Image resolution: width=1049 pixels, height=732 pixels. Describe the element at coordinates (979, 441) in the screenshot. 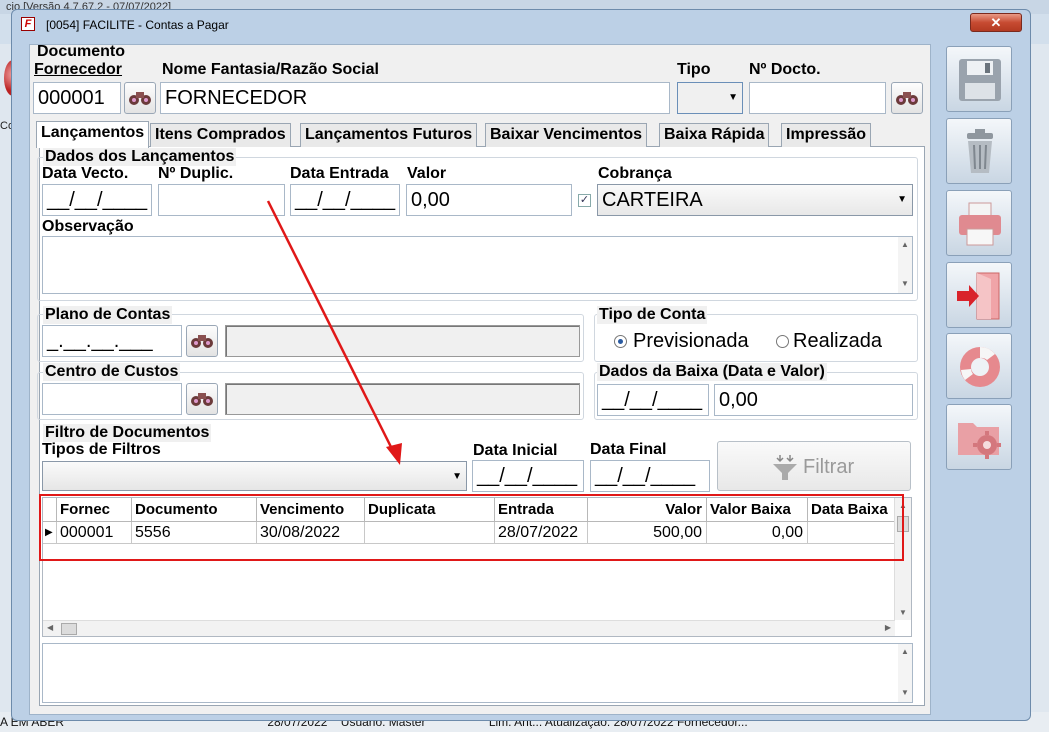

I see `folder-gear-icon` at that location.